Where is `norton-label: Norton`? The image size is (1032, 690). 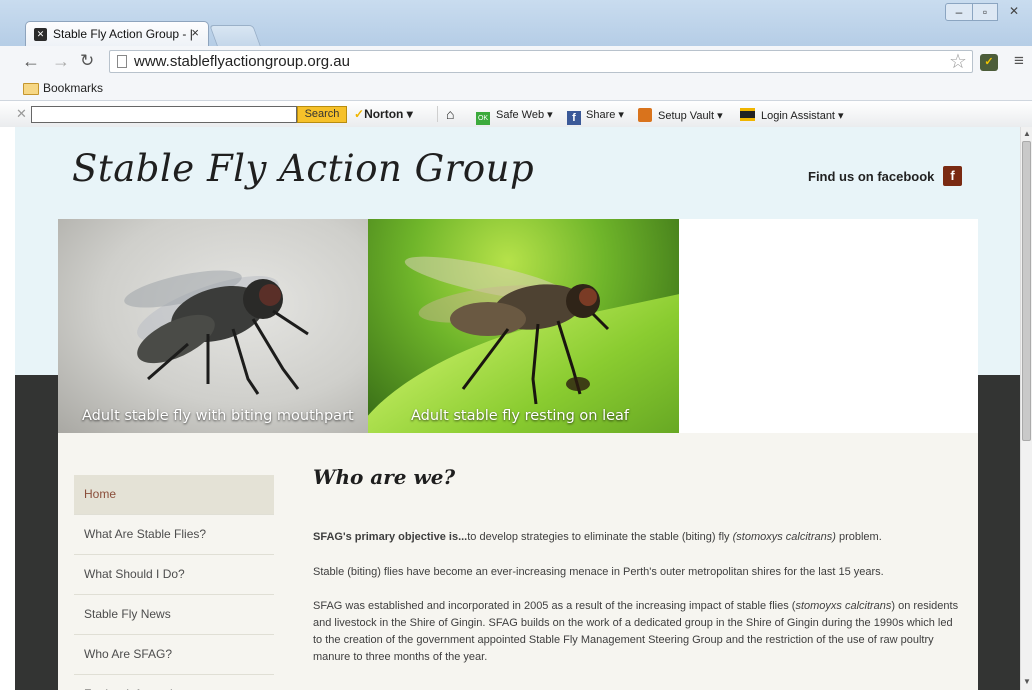
norton-label: Norton is located at coordinates (384, 114).